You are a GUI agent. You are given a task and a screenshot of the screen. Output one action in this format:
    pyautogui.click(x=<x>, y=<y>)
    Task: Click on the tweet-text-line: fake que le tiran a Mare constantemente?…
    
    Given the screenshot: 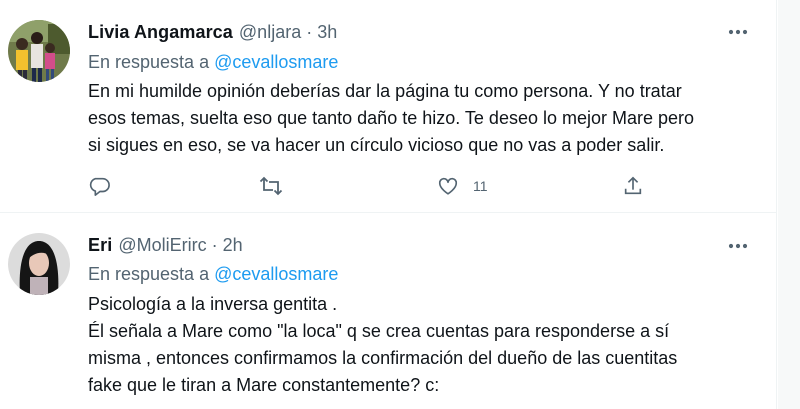 What is the action you would take?
    pyautogui.click(x=264, y=385)
    